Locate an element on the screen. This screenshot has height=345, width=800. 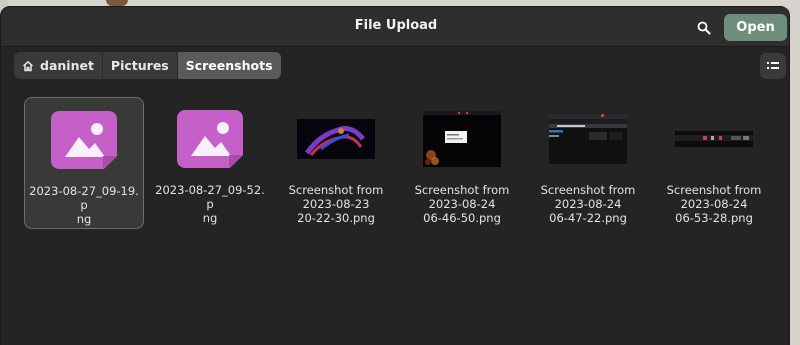
breadcrumb-label: daninet is located at coordinates (67, 65).